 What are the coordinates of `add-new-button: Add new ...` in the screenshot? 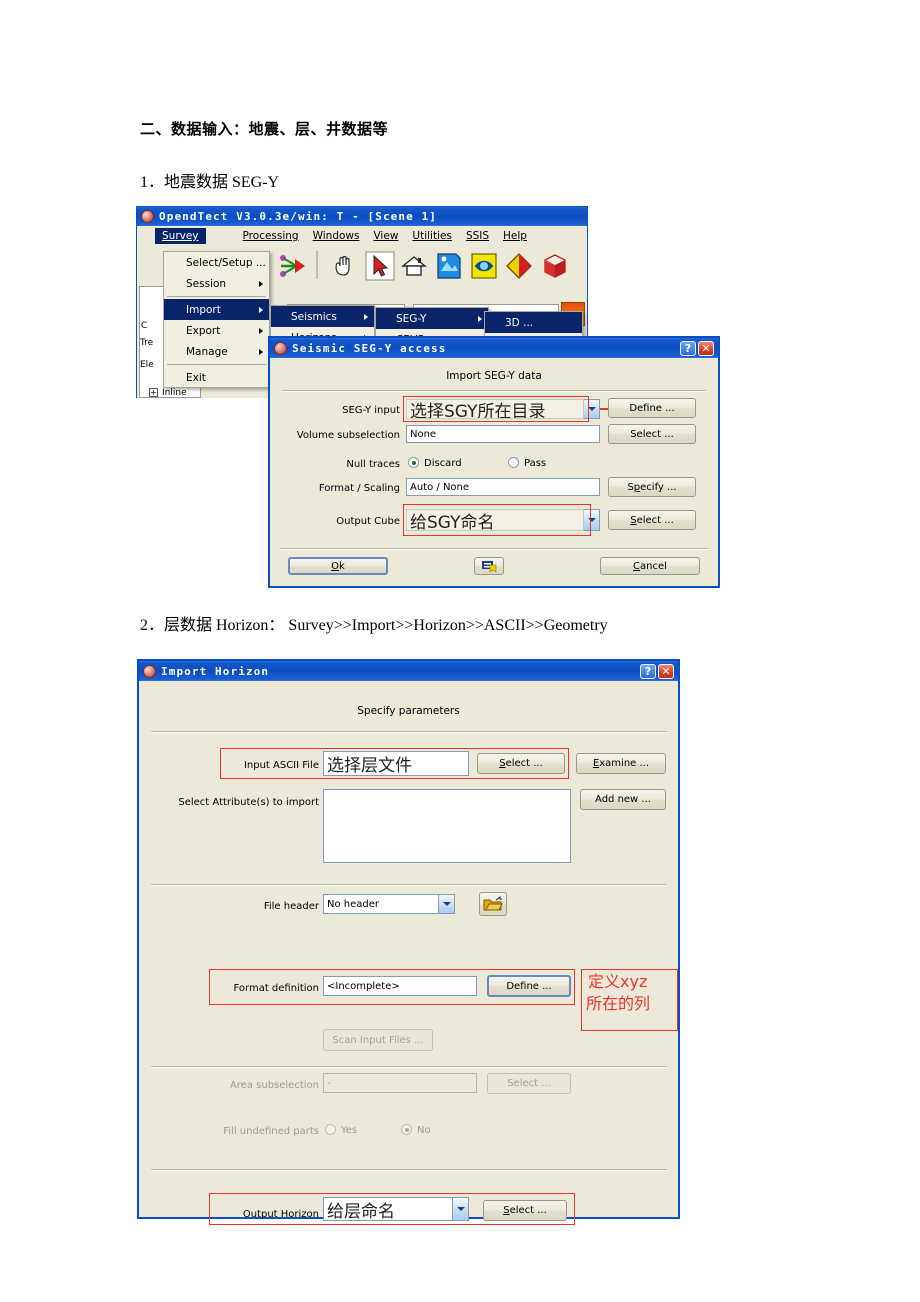 It's located at (623, 799).